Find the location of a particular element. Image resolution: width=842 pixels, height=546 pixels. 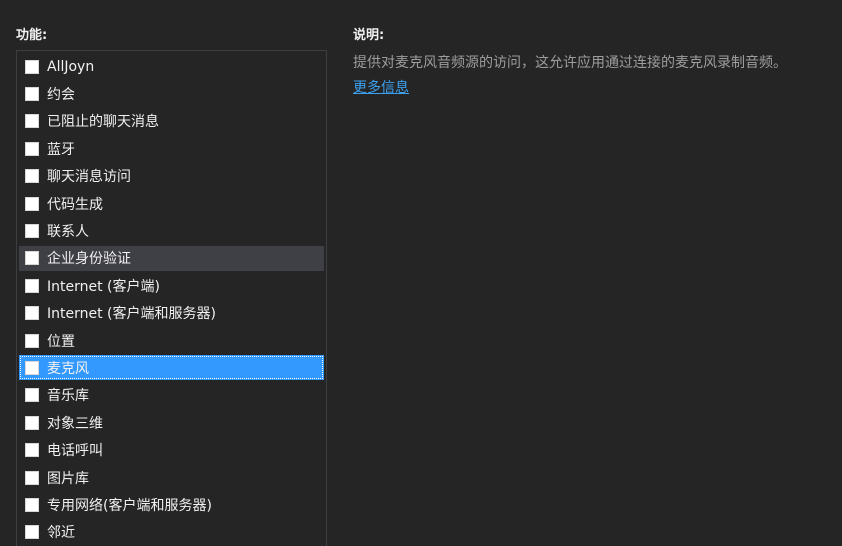

capability-label: 电话呼叫 is located at coordinates (75, 451).